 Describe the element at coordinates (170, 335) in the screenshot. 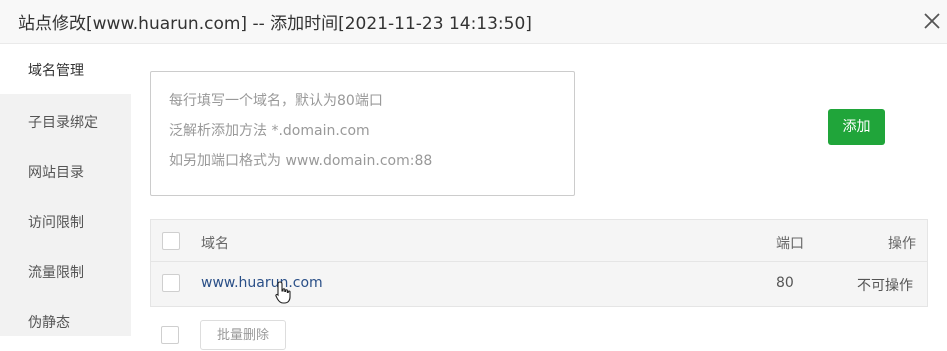

I see `footer-select-checkbox` at that location.